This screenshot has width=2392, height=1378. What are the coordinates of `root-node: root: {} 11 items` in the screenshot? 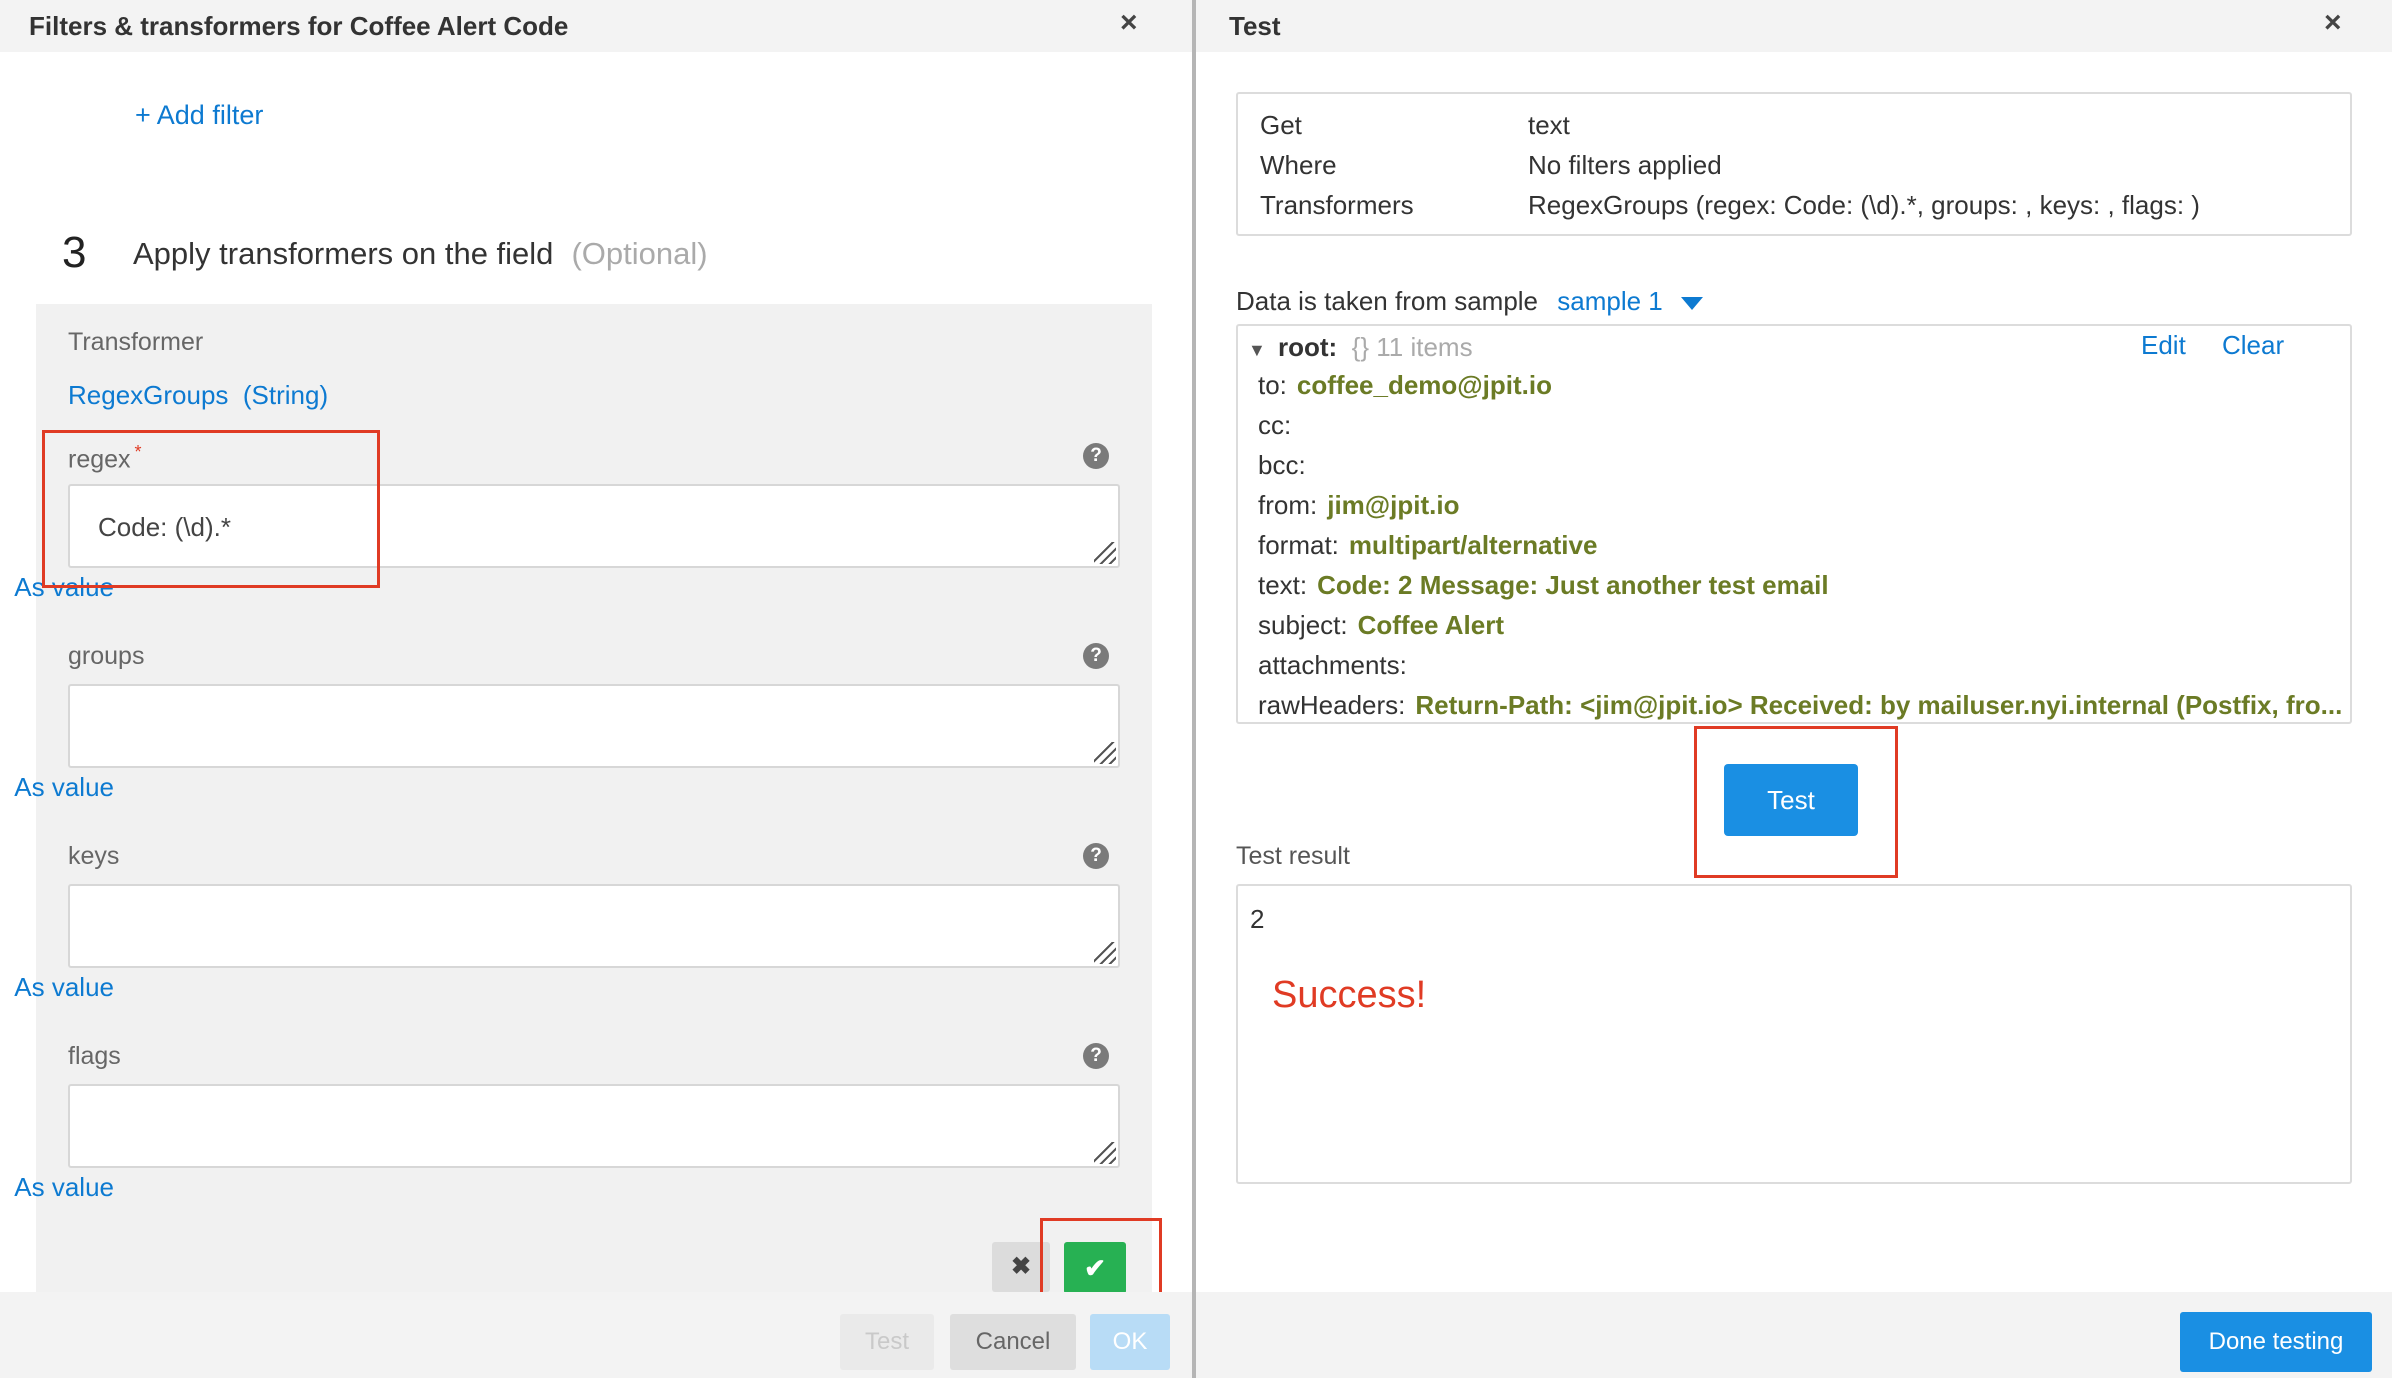 It's located at (1375, 347).